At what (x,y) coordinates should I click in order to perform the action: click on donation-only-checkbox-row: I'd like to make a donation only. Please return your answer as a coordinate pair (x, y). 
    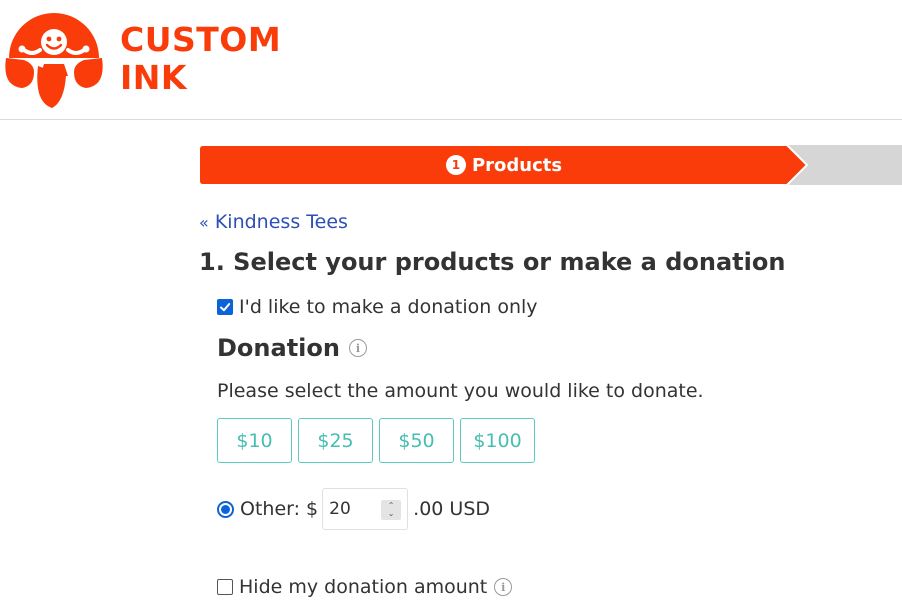
    Looking at the image, I should click on (377, 307).